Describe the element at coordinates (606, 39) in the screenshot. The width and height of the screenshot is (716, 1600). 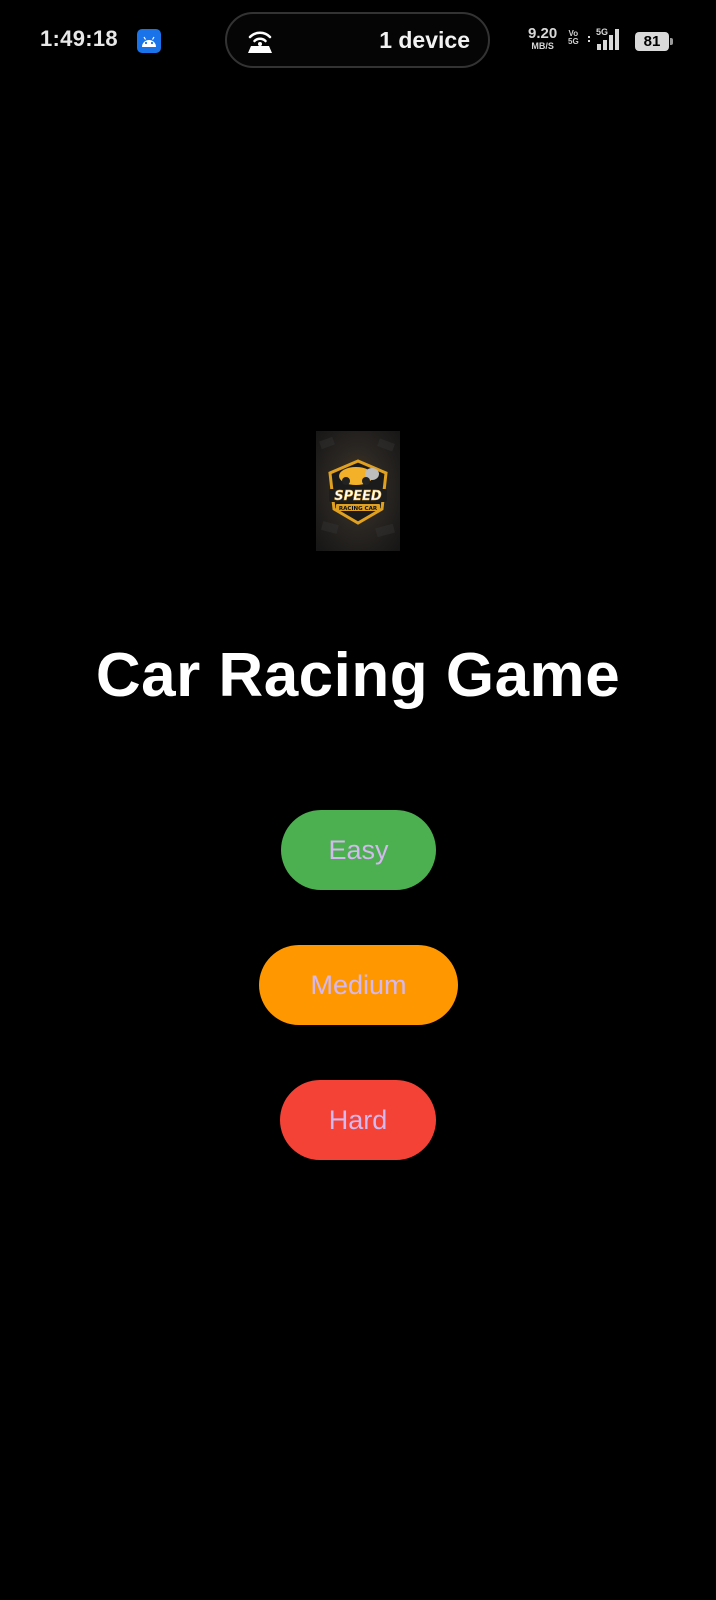
I see `signal-bars-icon: 5G` at that location.